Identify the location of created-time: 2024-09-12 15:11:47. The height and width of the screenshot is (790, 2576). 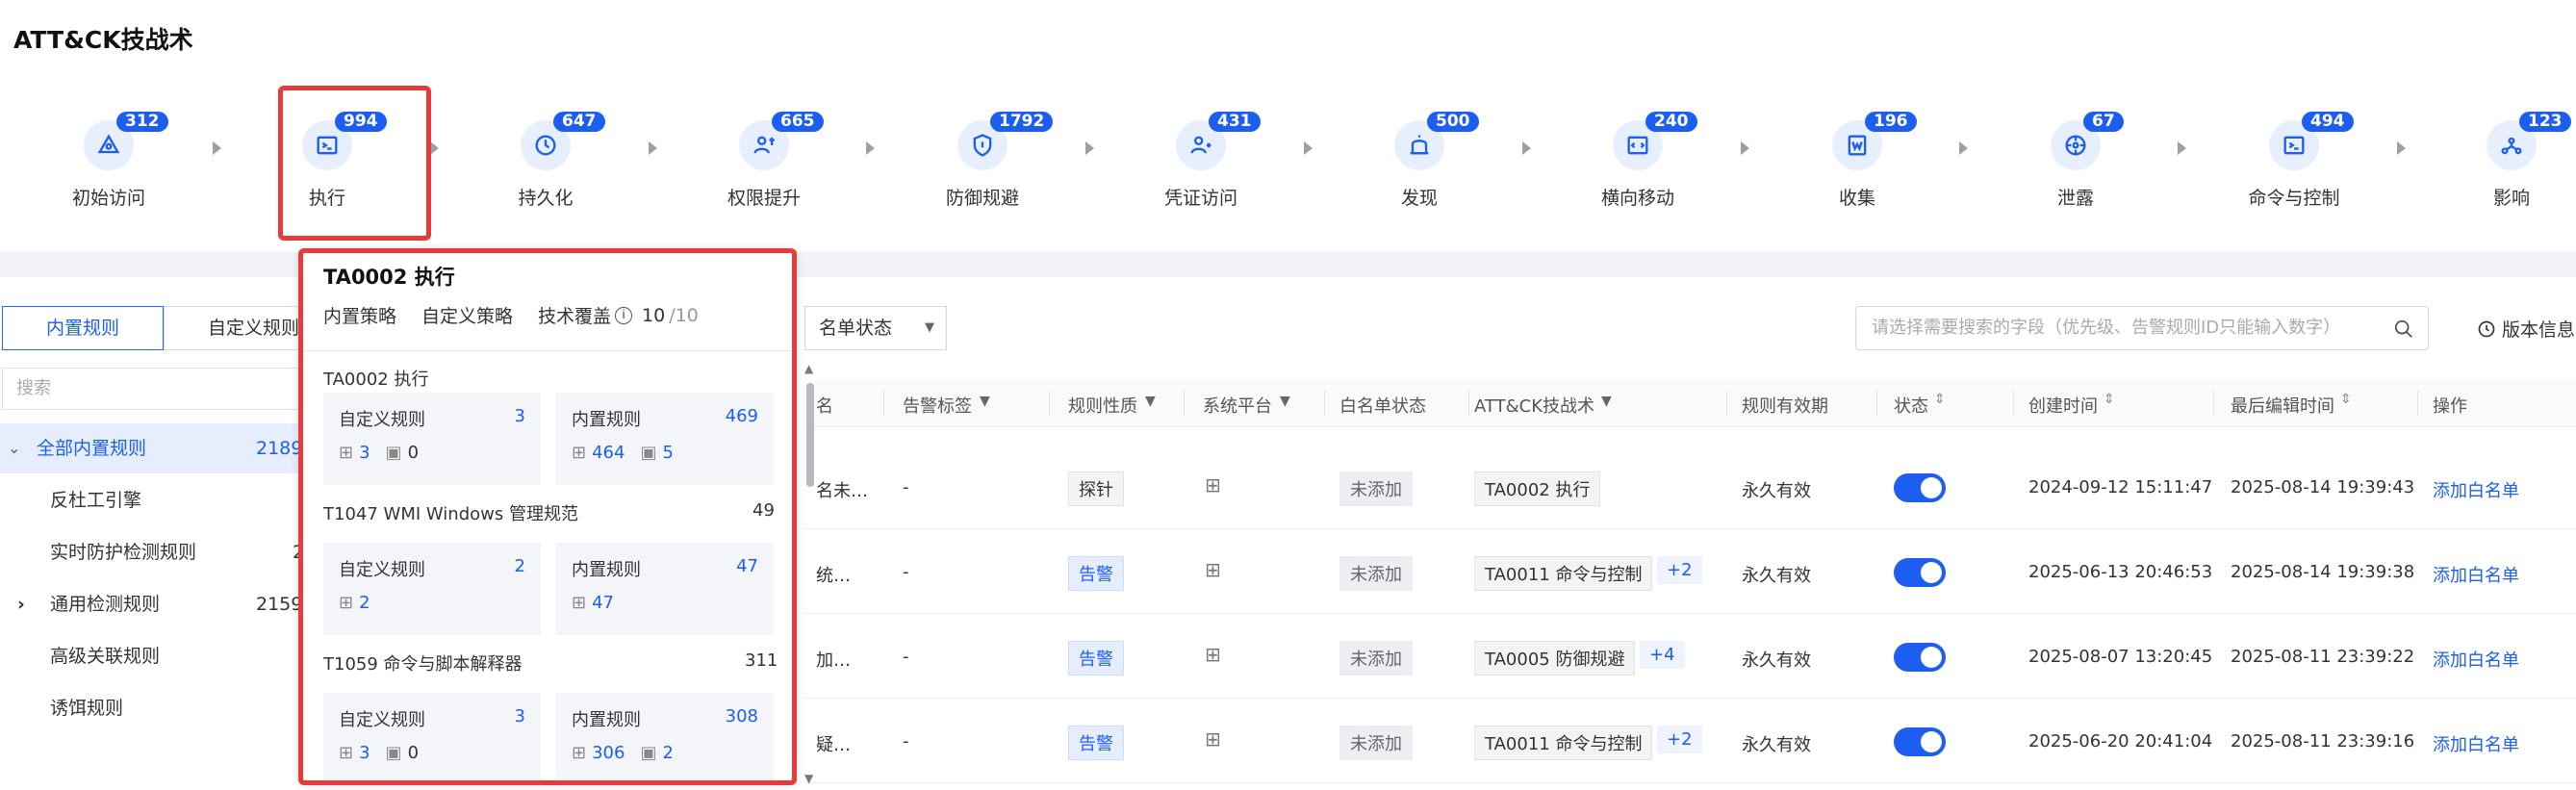
(2120, 487).